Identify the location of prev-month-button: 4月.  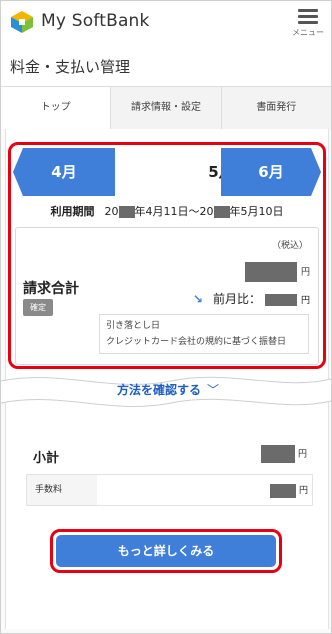
(64, 172).